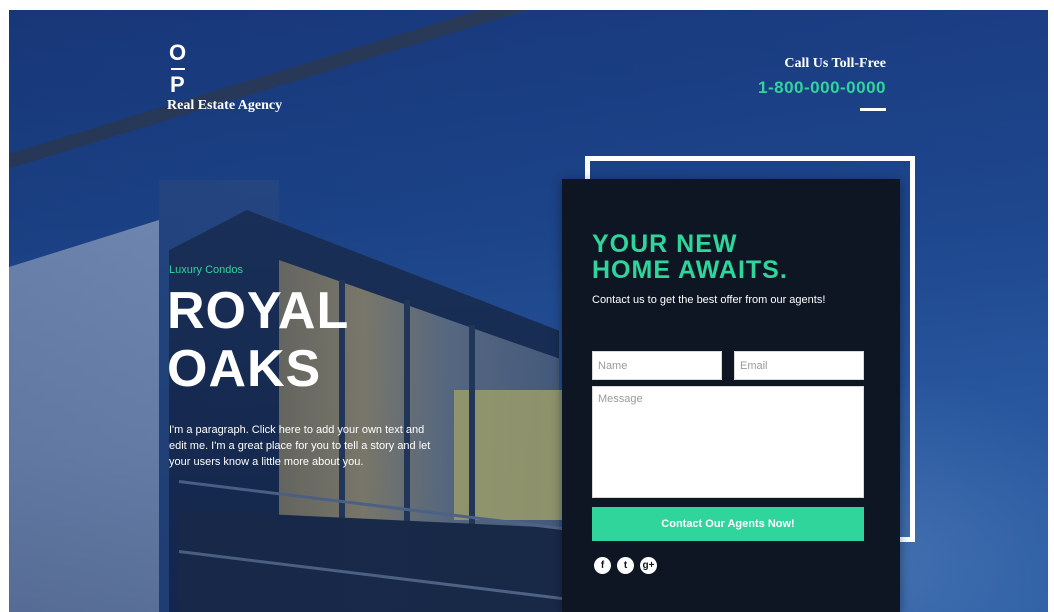 This screenshot has width=1054, height=612. I want to click on hero-title: ROYAL OAKS, so click(287, 340).